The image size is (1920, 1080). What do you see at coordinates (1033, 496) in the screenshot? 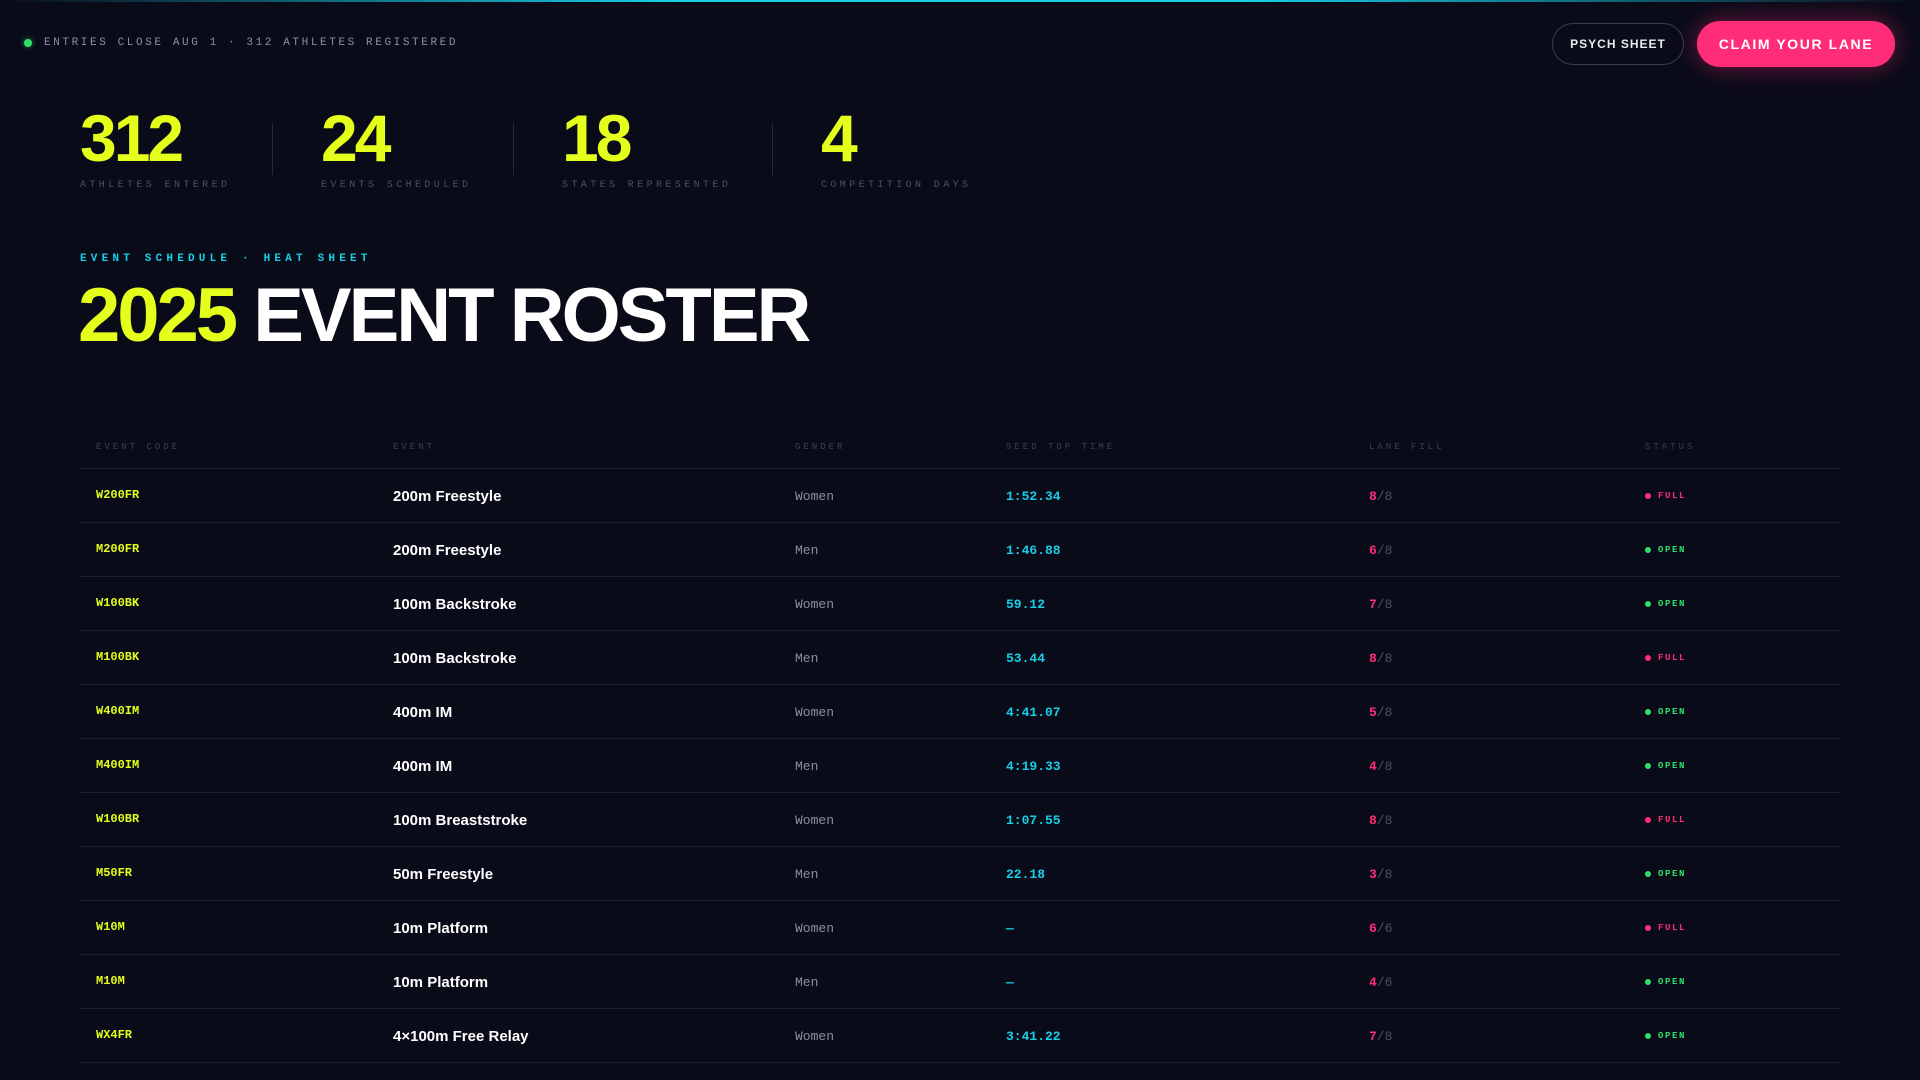
I see `seed-top-time: 1:52.34` at bounding box center [1033, 496].